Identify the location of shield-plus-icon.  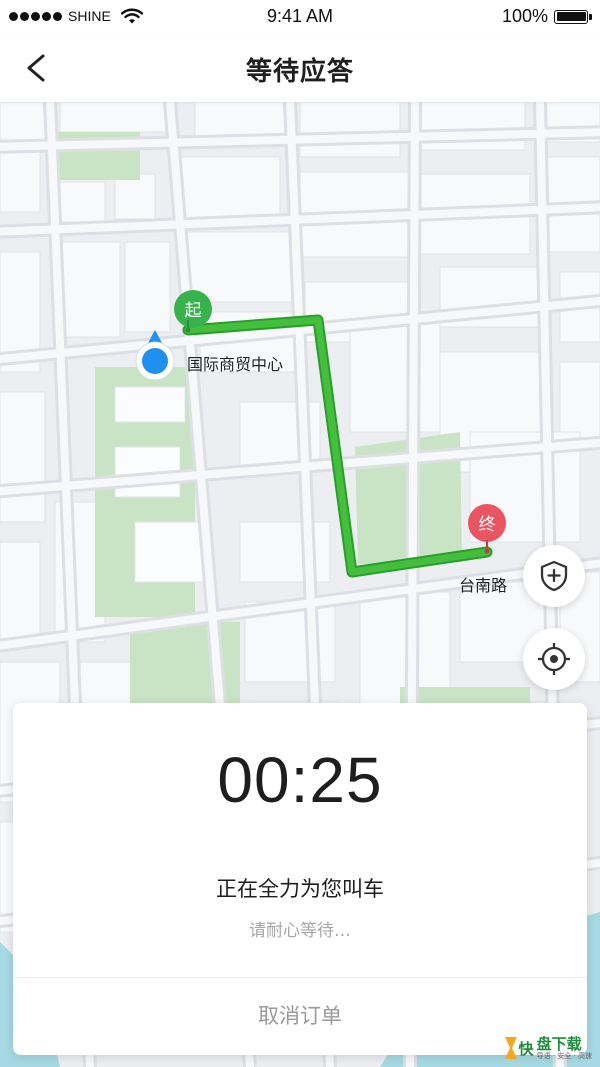
(554, 576).